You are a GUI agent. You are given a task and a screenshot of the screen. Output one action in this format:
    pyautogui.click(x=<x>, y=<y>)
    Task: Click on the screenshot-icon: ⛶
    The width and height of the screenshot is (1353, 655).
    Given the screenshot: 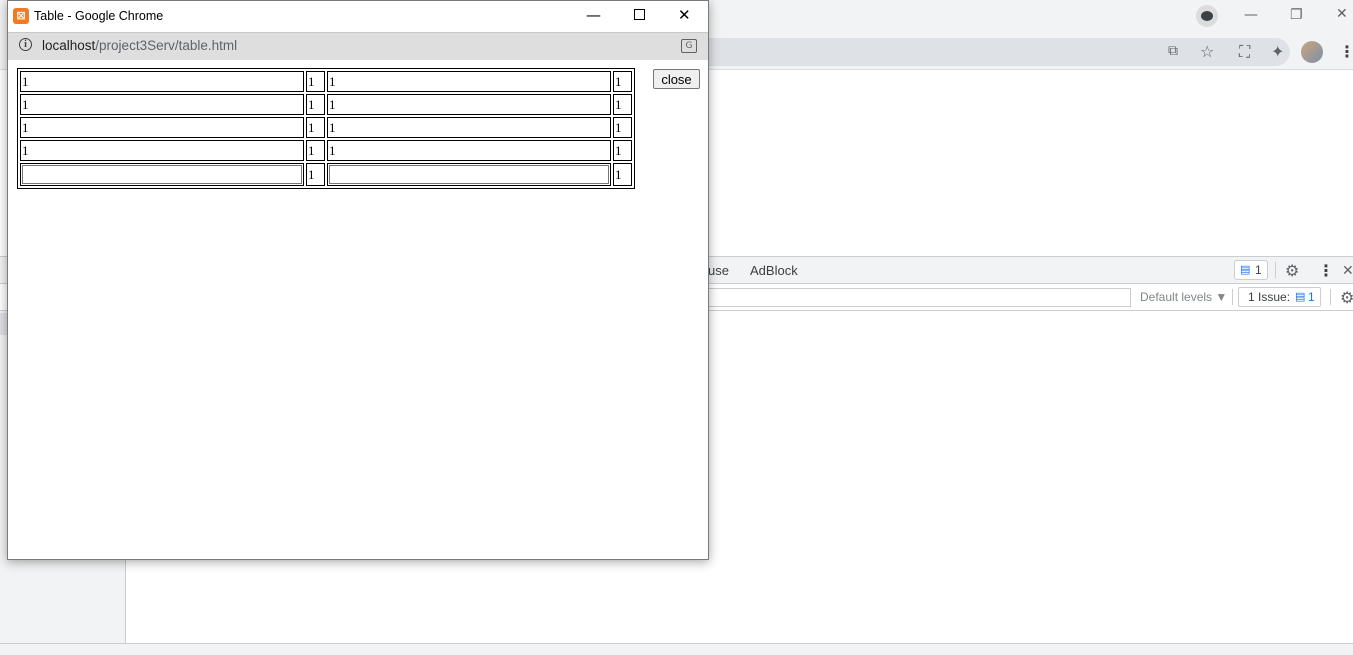 What is the action you would take?
    pyautogui.click(x=1244, y=52)
    